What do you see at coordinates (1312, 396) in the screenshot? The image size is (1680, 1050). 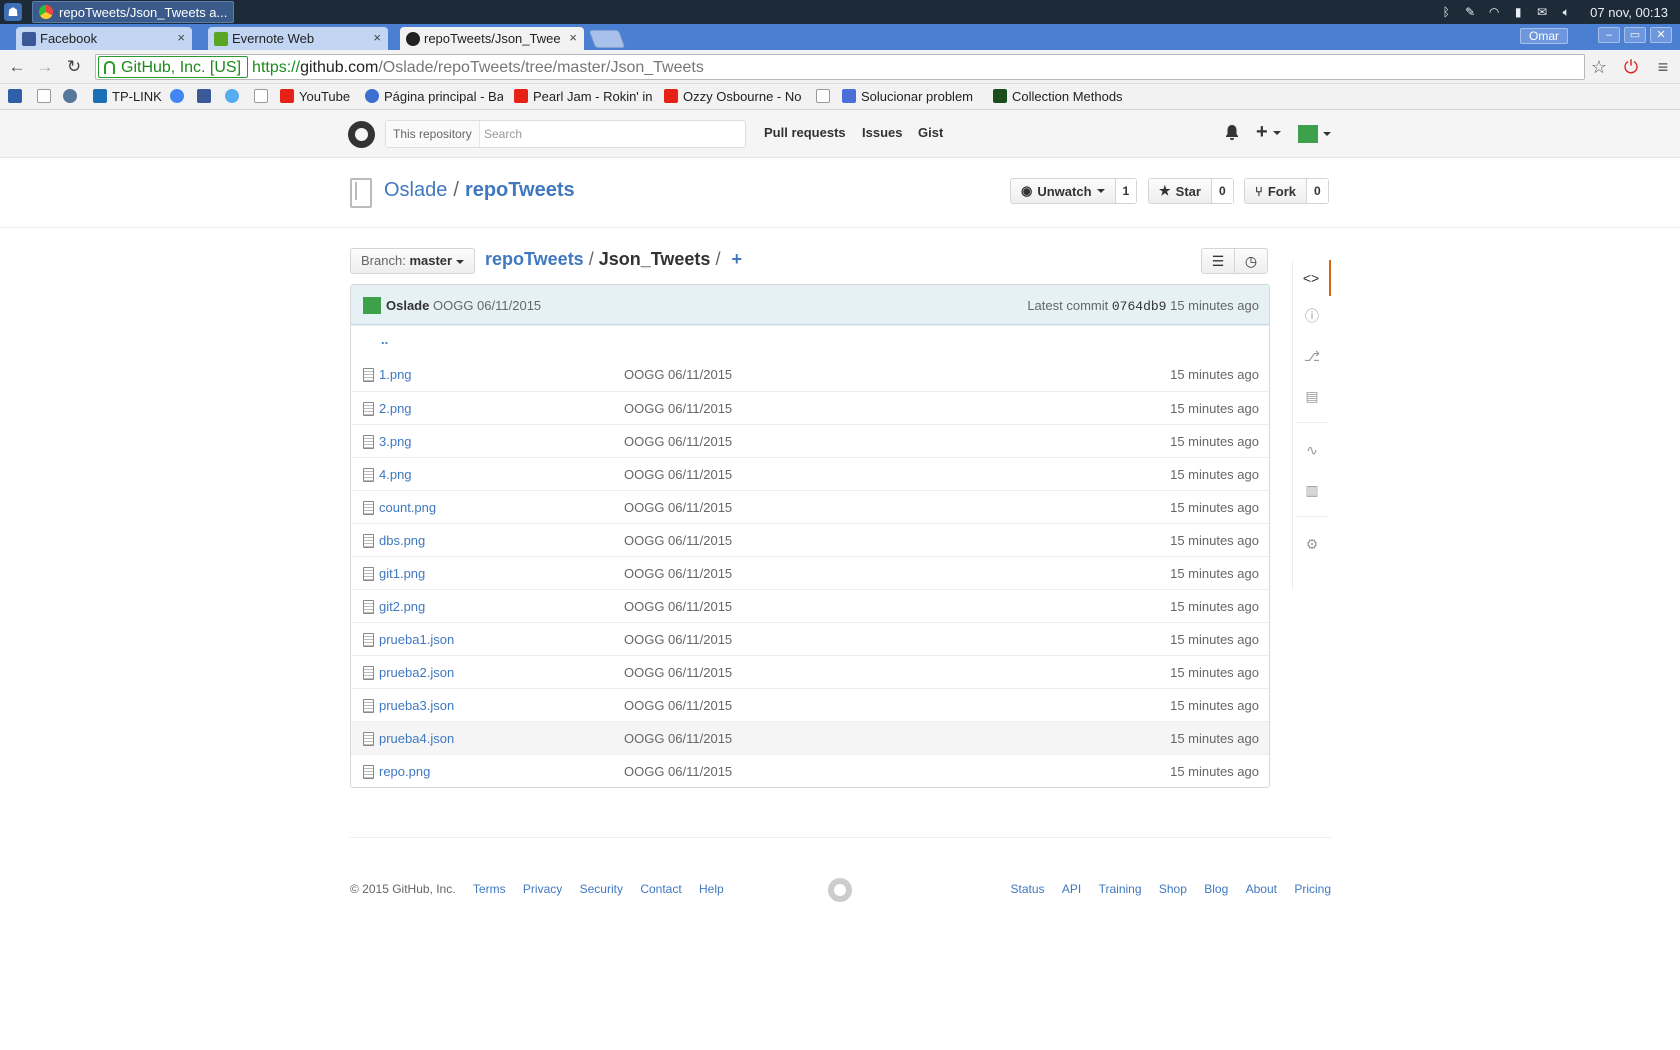 I see `wiki-icon: ▤` at bounding box center [1312, 396].